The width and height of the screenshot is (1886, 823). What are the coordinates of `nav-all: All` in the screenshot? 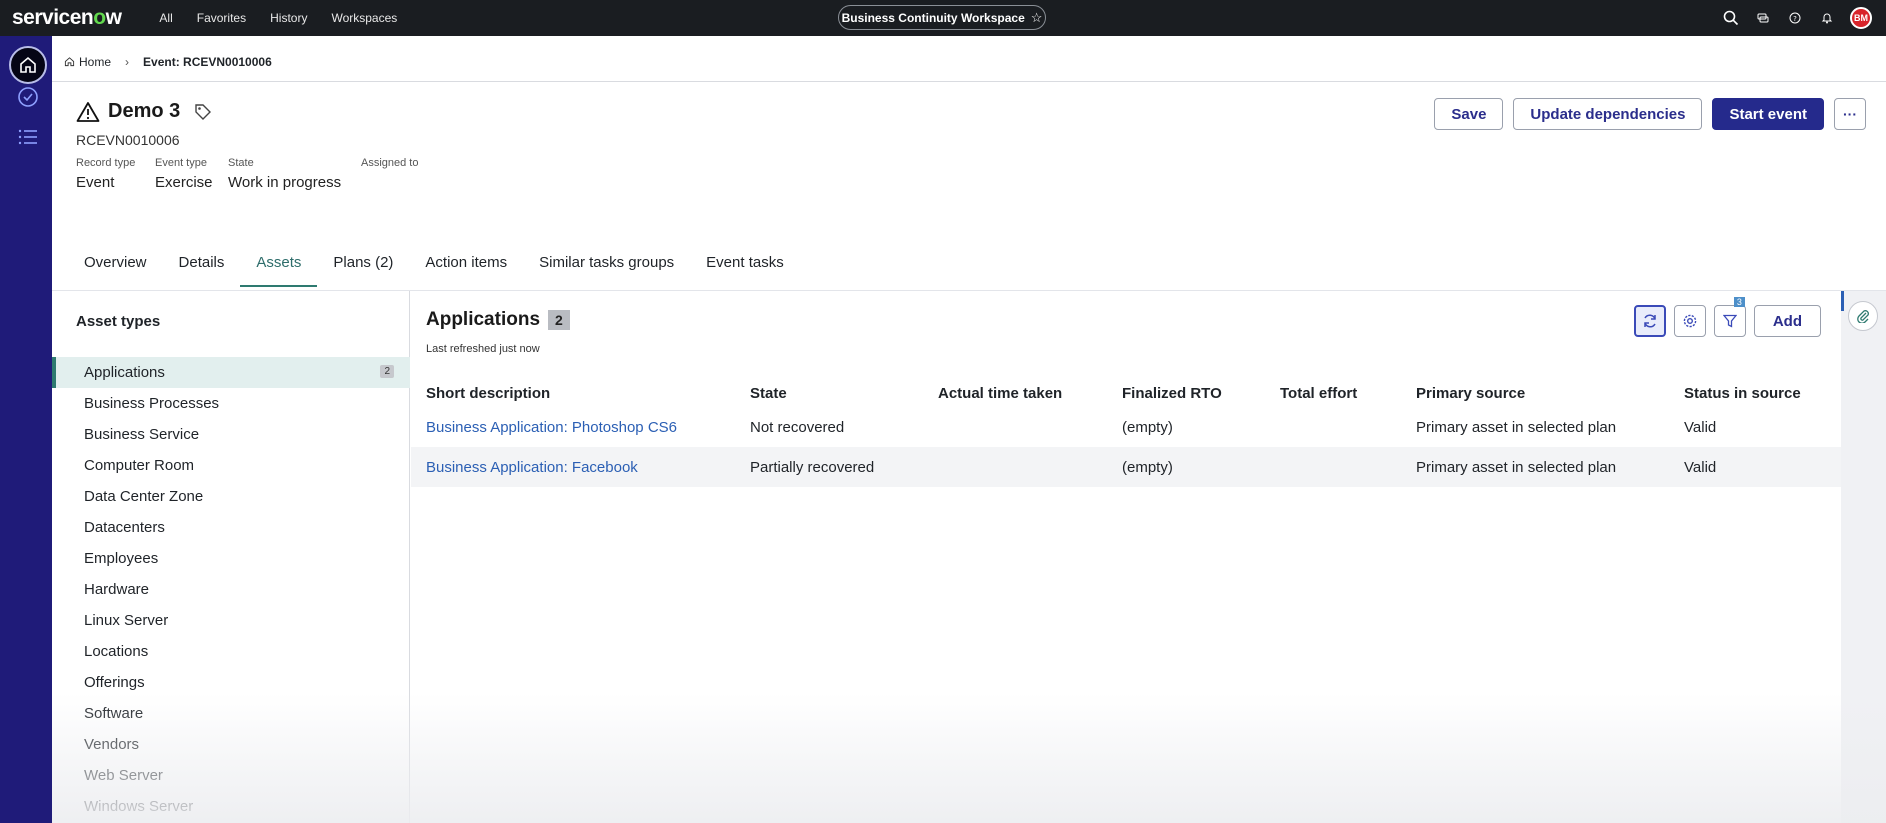 It's located at (165, 18).